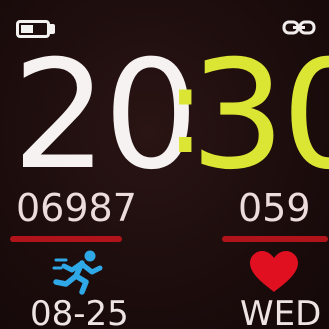 The height and width of the screenshot is (329, 329). What do you see at coordinates (79, 311) in the screenshot?
I see `date-display: 08-25` at bounding box center [79, 311].